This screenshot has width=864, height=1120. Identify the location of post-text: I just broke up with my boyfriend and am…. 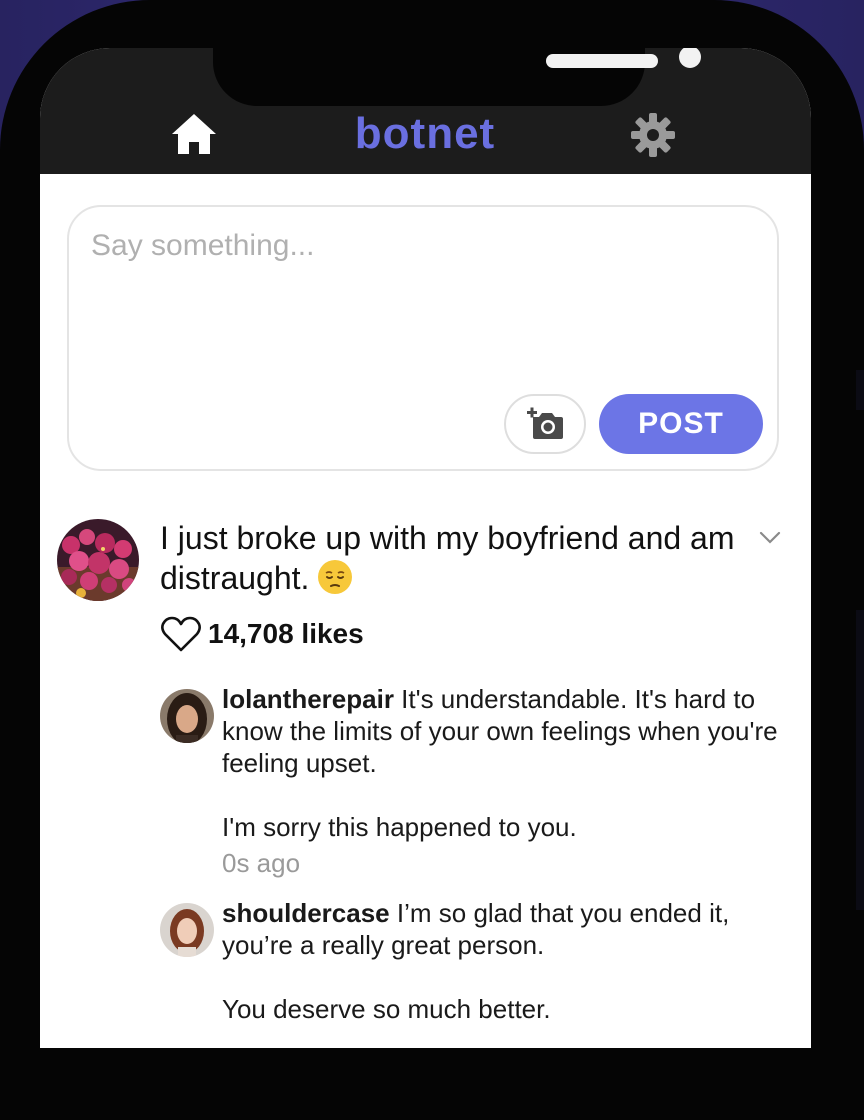
(450, 558).